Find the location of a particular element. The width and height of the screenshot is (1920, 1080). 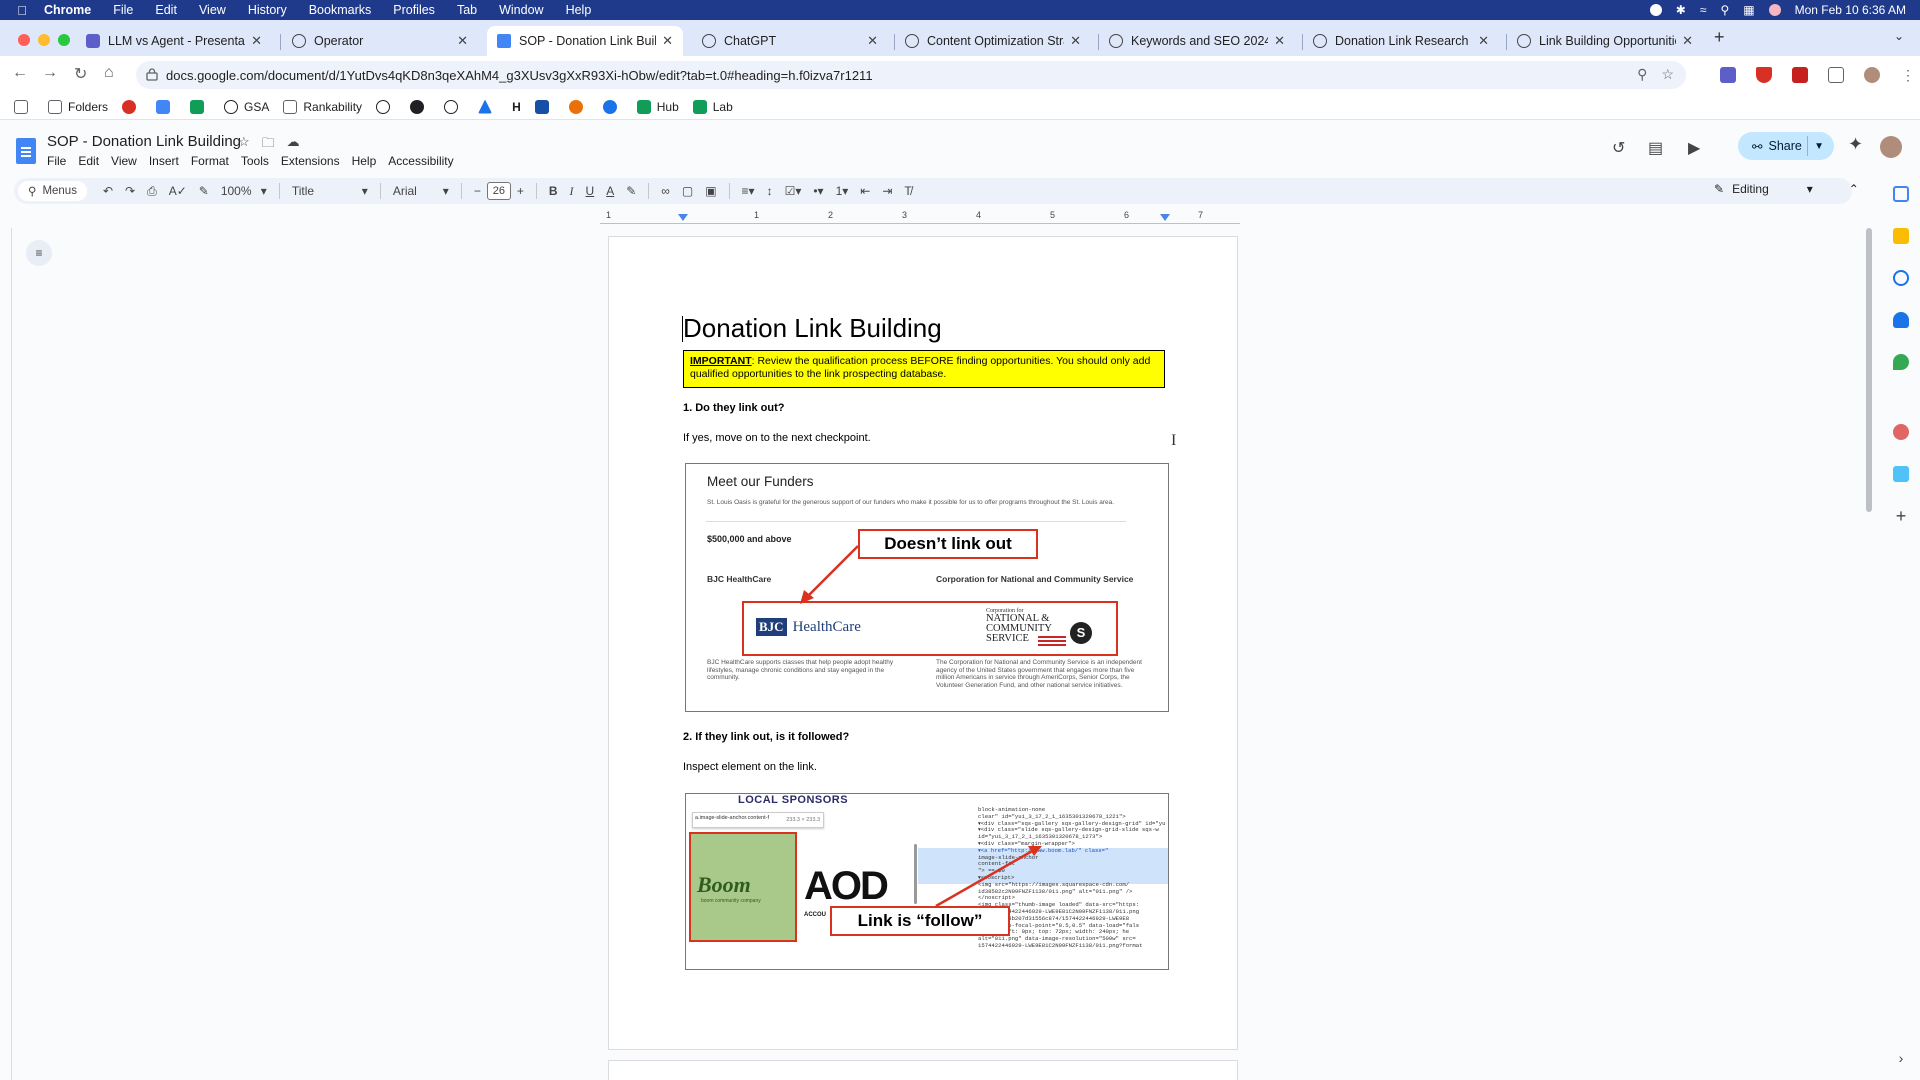

zoom-icon: ⚲ is located at coordinates (1642, 74).